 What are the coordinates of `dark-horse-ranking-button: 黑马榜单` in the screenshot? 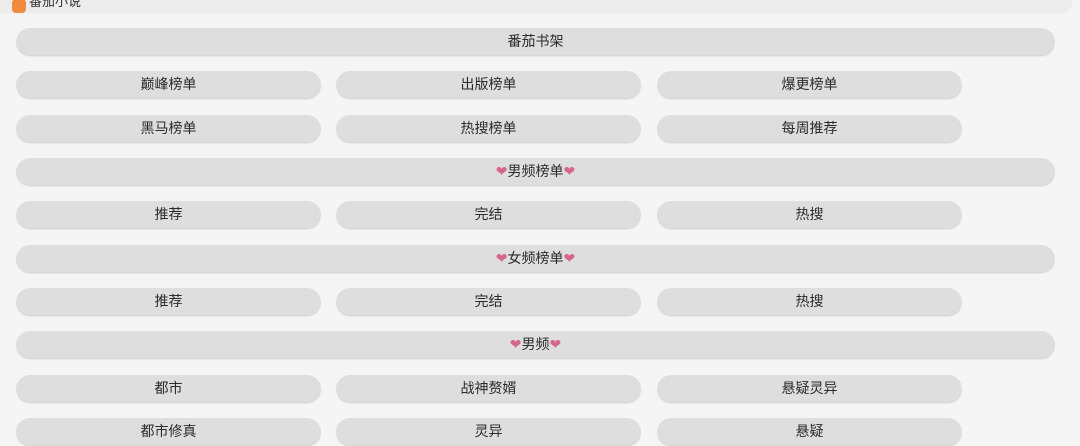 It's located at (168, 129).